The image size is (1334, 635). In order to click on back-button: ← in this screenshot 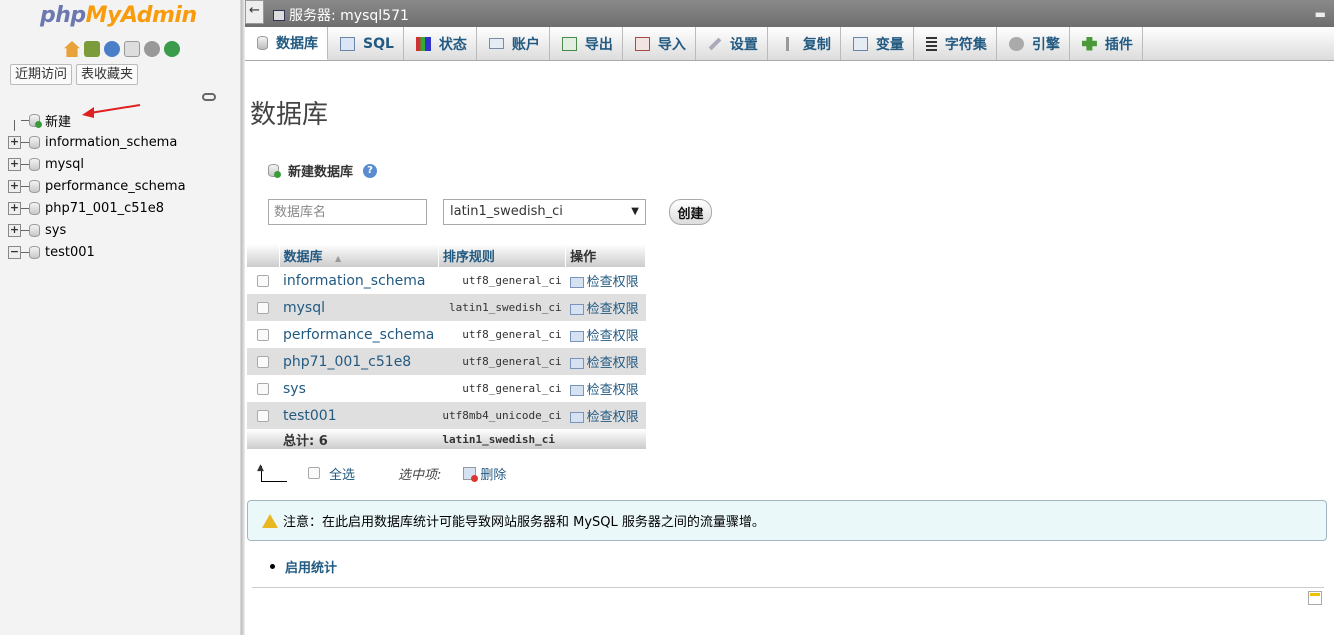, I will do `click(254, 12)`.